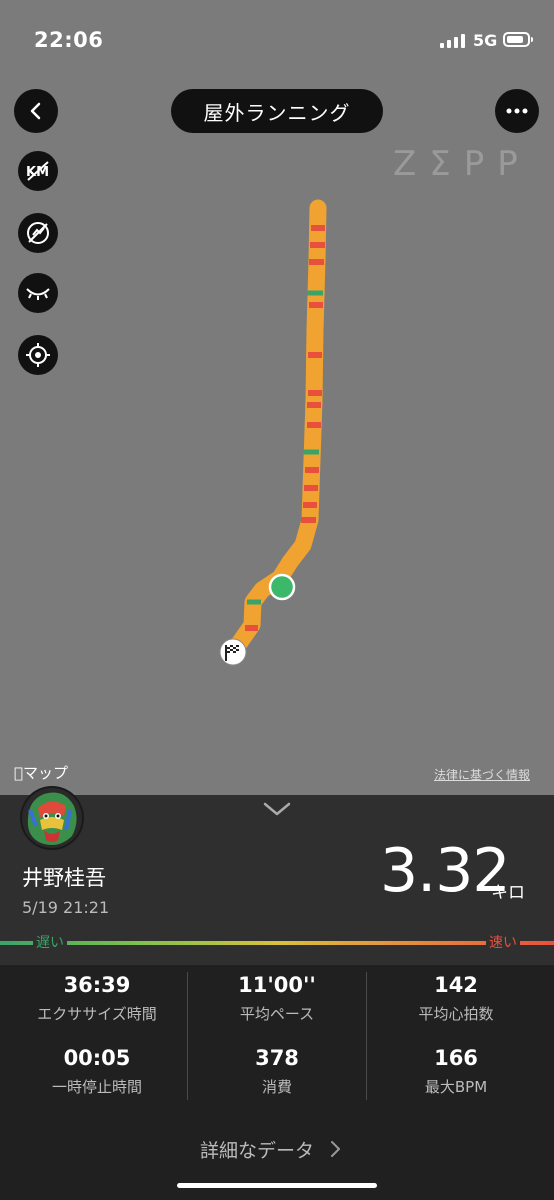  I want to click on activity-title: 屋外ランニング, so click(277, 111).